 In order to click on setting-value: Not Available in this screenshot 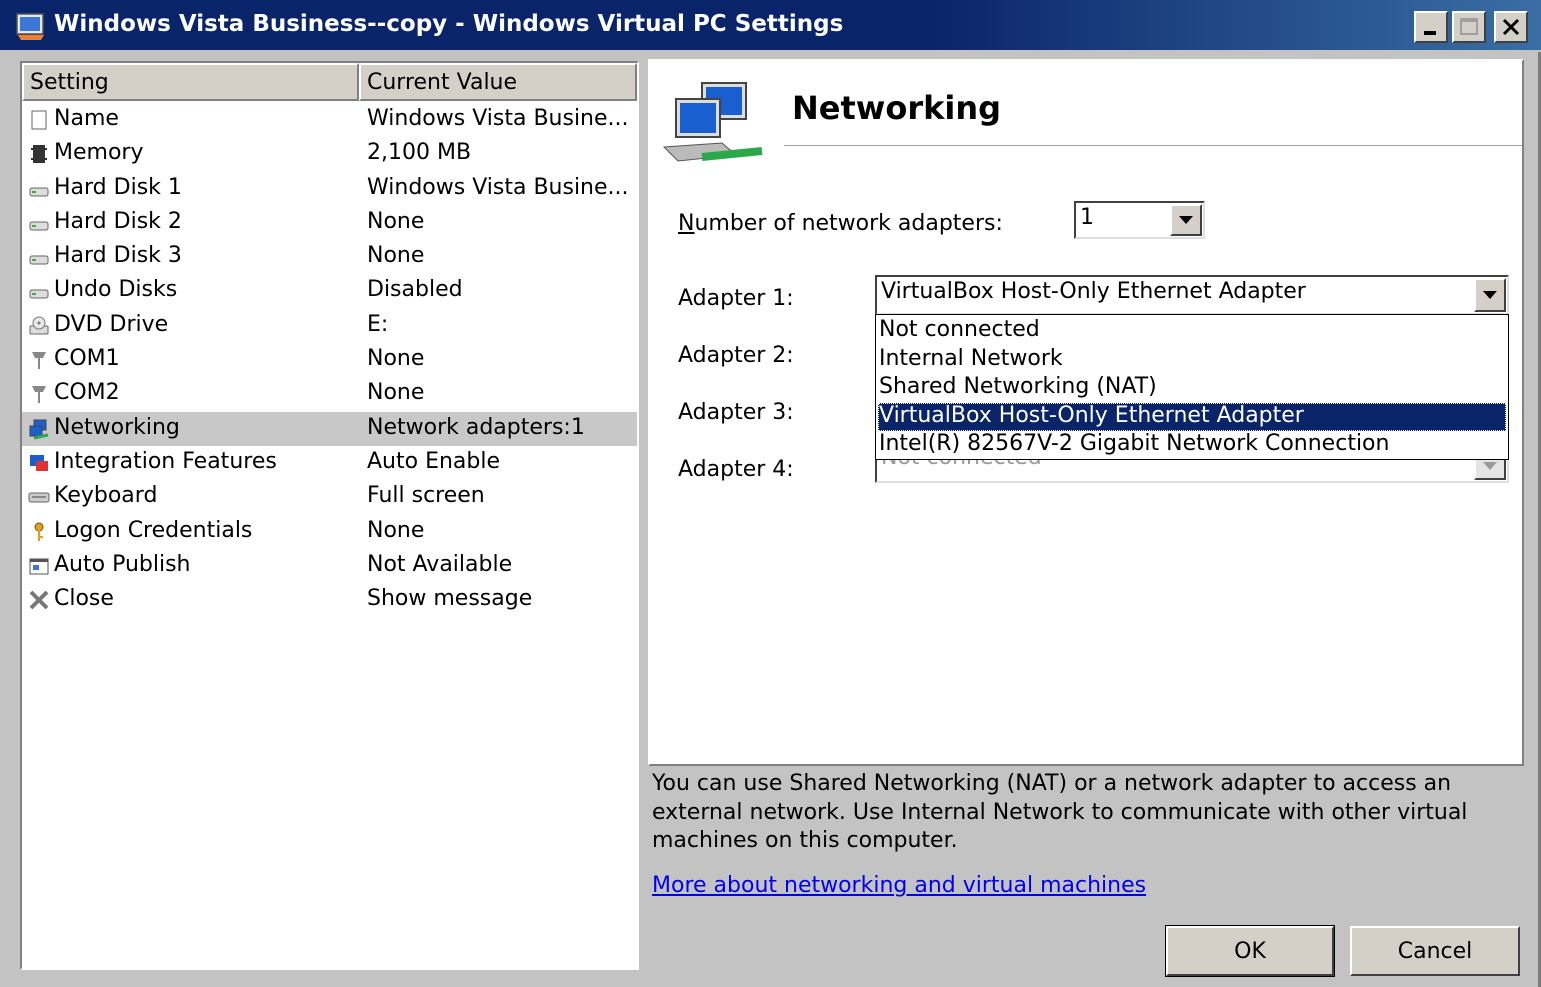, I will do `click(440, 564)`.